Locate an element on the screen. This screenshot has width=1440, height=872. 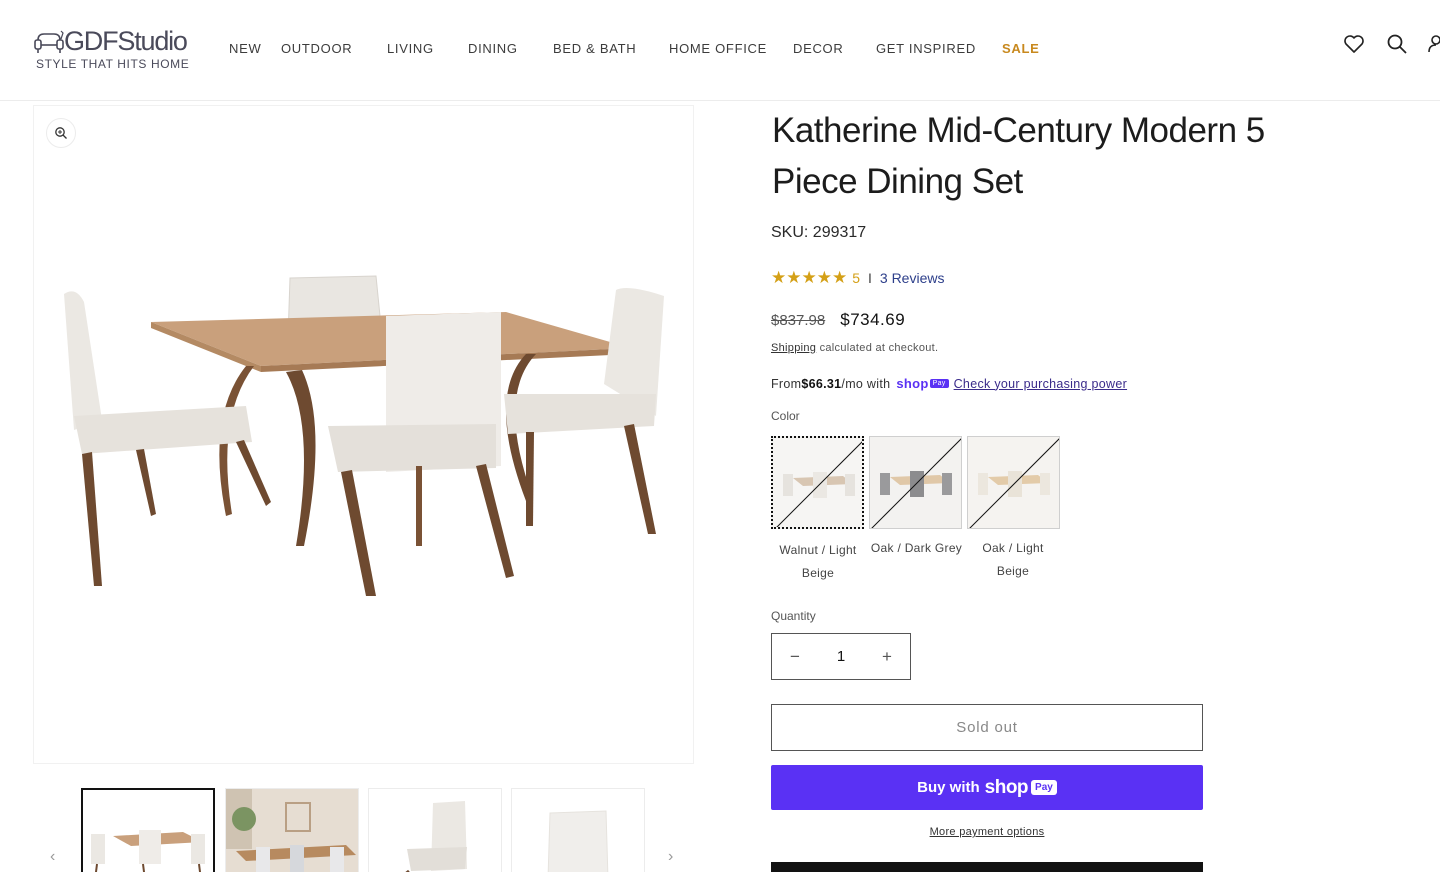
color-option-label: Oak / Light Beige is located at coordinates (1013, 560).